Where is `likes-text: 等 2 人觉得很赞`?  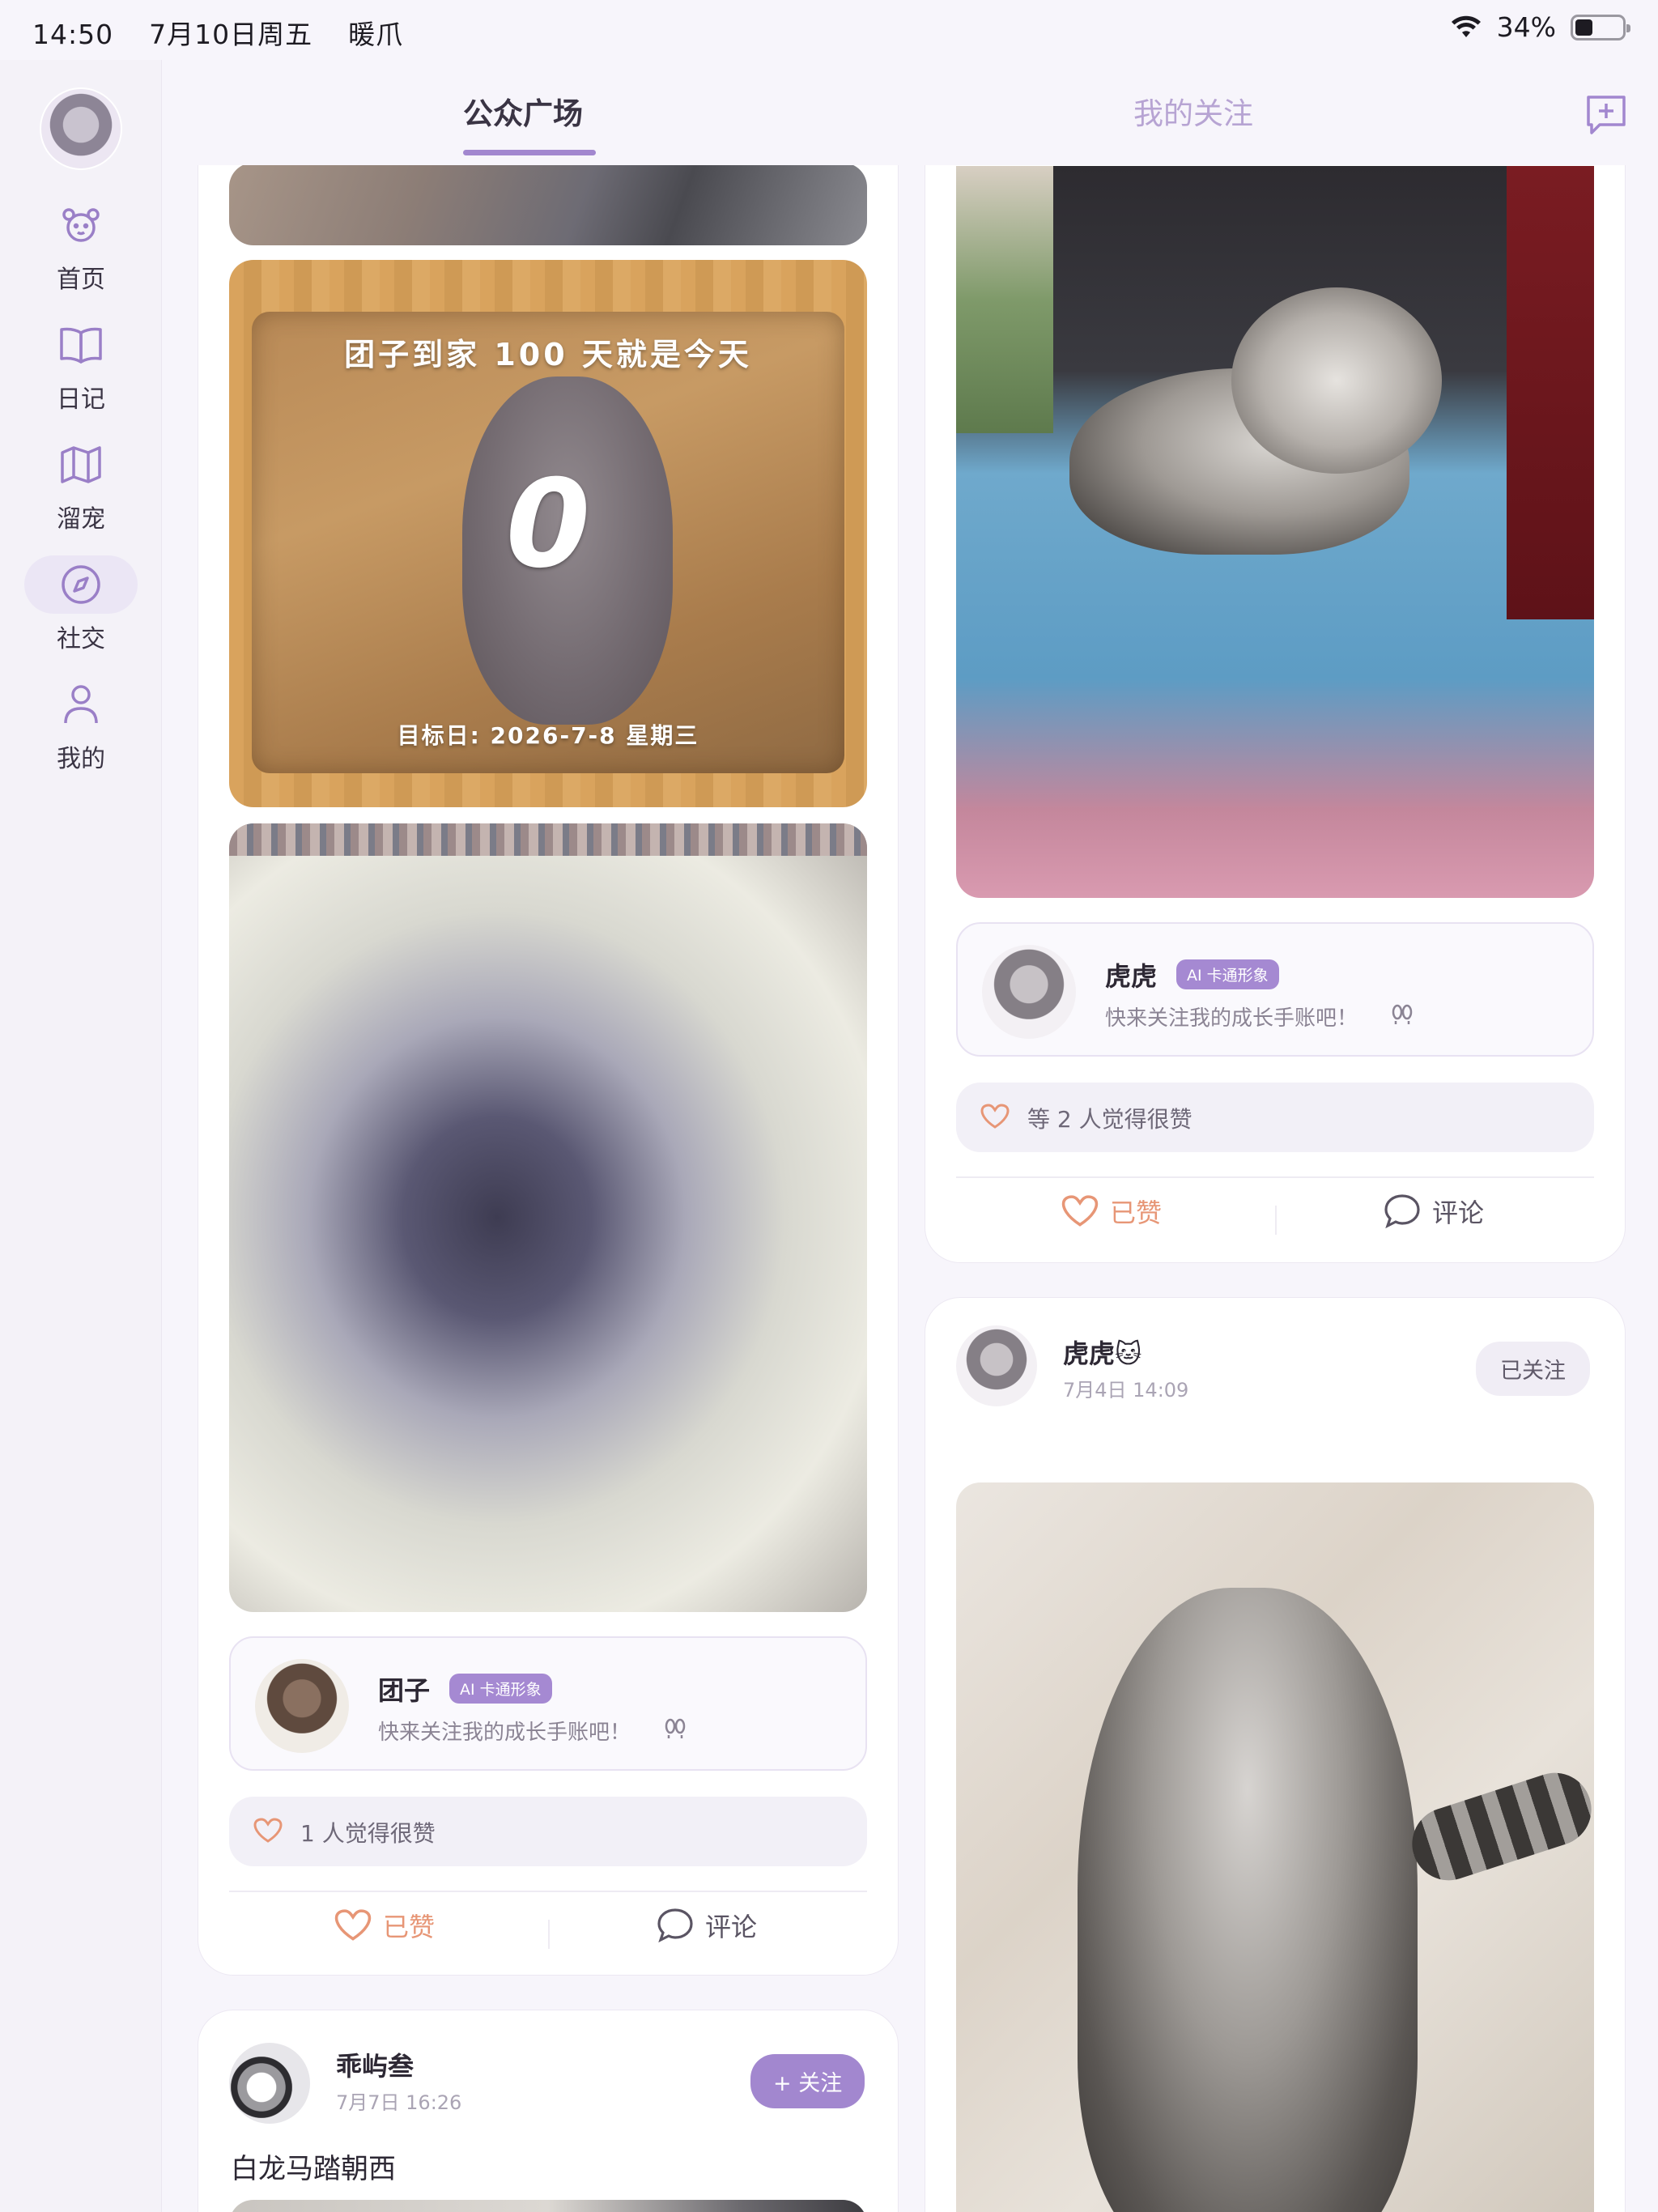
likes-text: 等 2 人觉得很赞 is located at coordinates (1109, 1120).